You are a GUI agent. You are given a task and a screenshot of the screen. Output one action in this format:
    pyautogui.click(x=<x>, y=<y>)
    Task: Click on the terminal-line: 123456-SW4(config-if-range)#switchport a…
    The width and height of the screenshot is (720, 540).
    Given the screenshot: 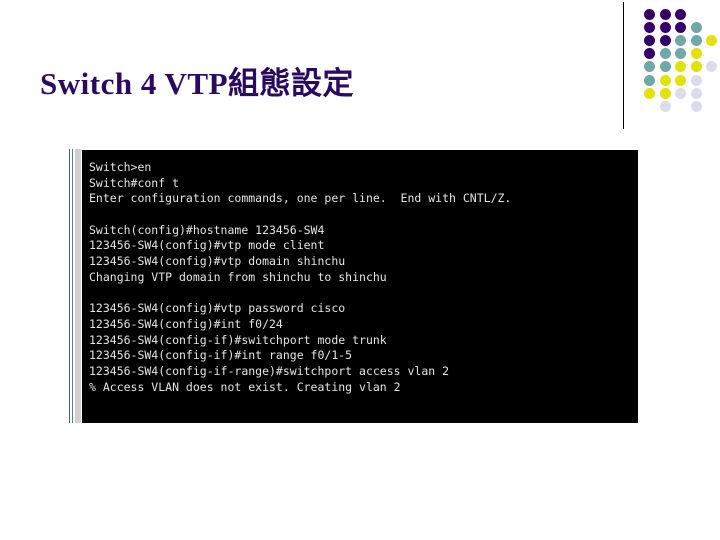 What is the action you would take?
    pyautogui.click(x=269, y=370)
    